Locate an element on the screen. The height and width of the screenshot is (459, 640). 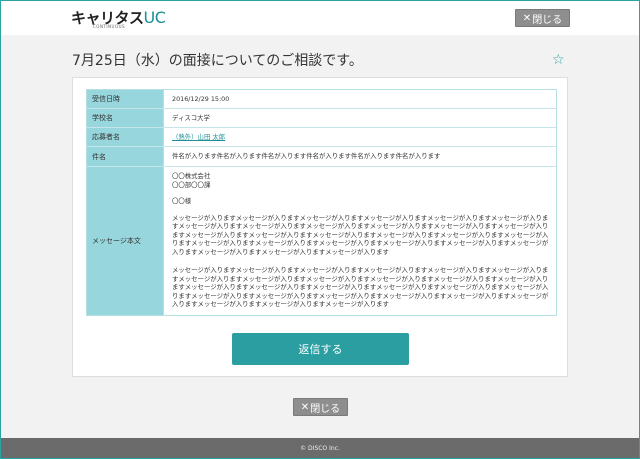
school-label: 学校名 is located at coordinates (125, 118).